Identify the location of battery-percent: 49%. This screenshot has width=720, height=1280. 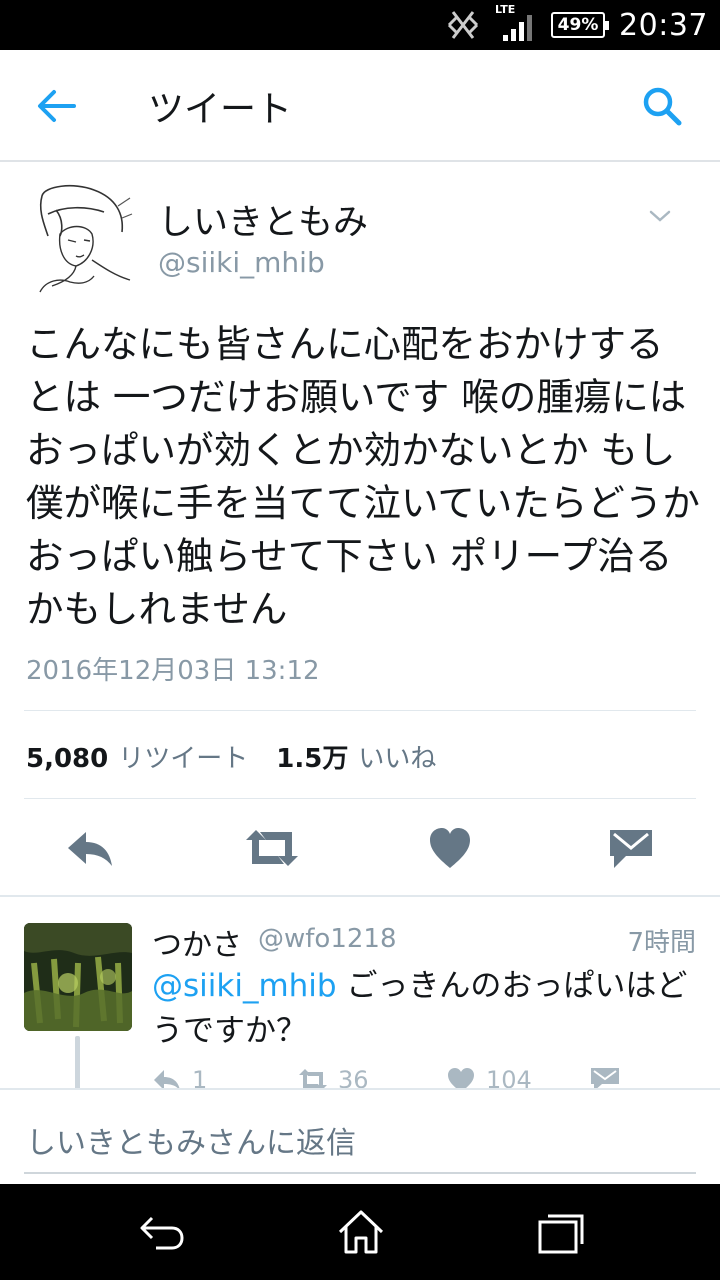
(578, 25).